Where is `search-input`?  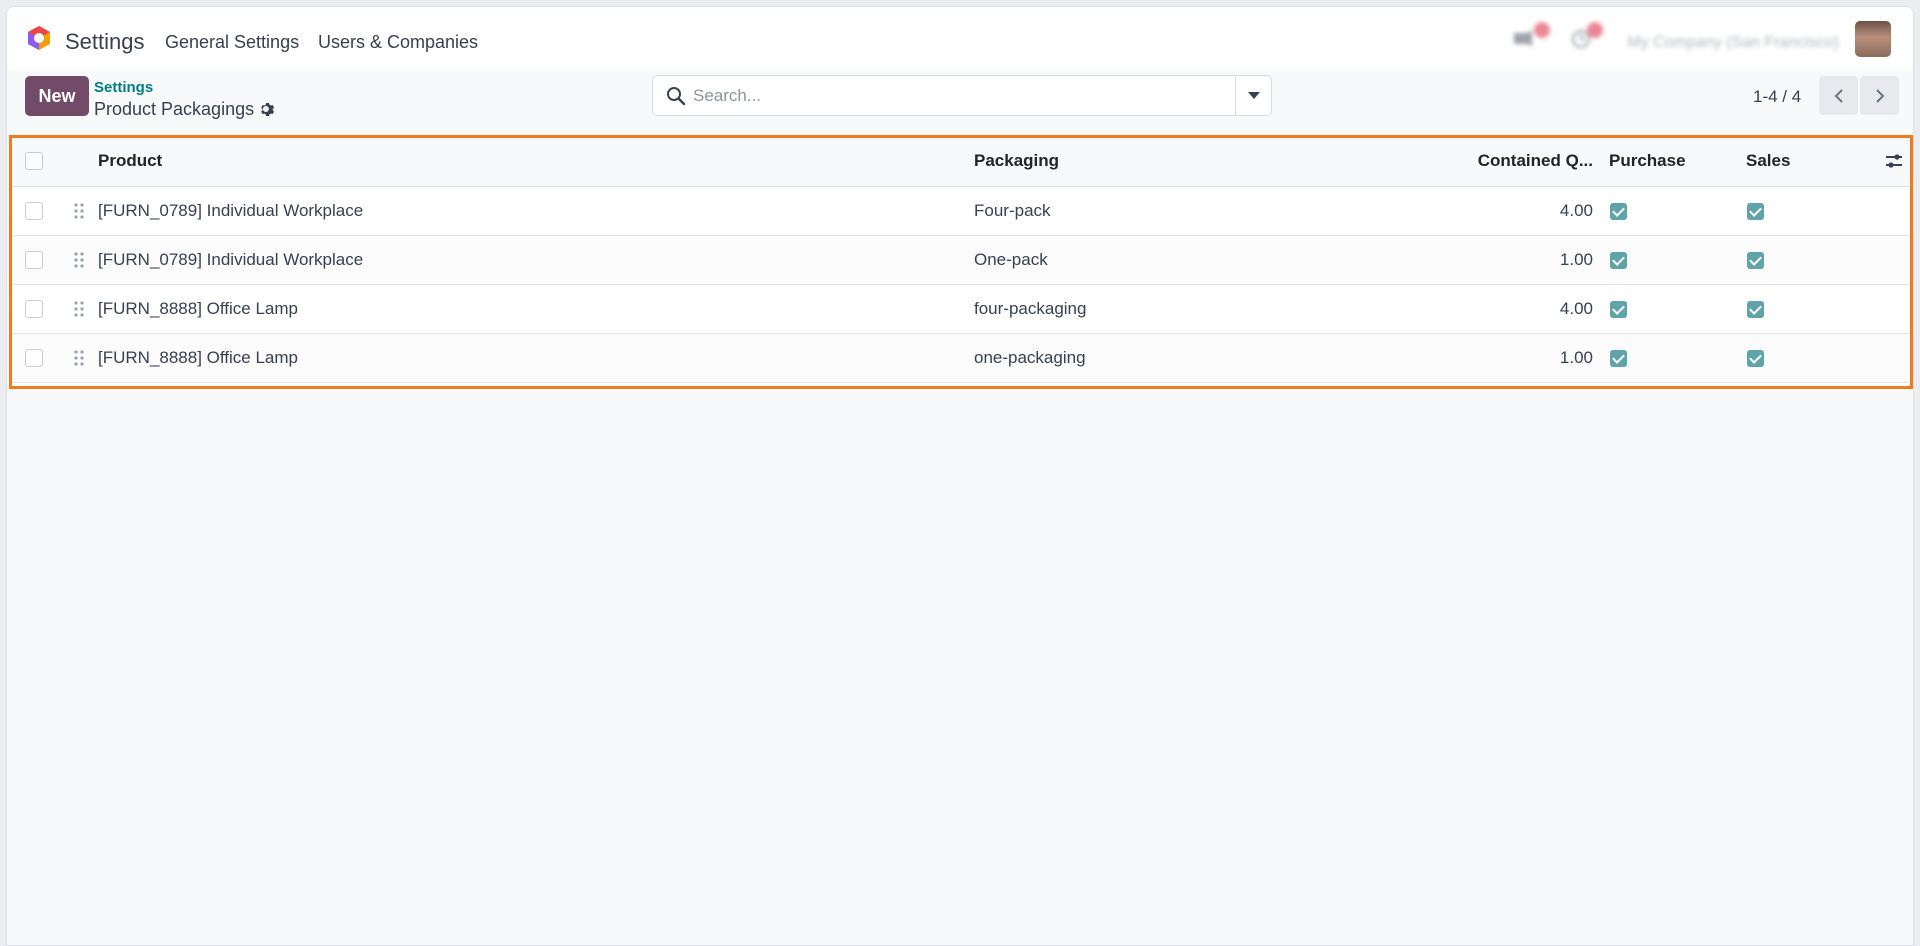
search-input is located at coordinates (953, 96).